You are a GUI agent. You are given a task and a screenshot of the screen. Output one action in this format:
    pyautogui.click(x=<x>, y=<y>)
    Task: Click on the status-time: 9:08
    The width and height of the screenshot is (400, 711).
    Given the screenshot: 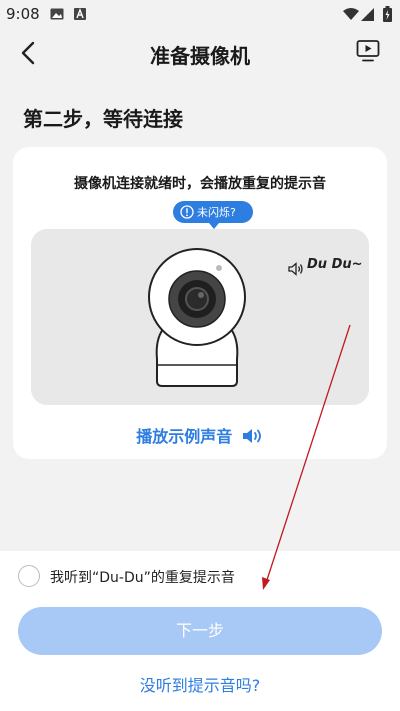 What is the action you would take?
    pyautogui.click(x=23, y=14)
    